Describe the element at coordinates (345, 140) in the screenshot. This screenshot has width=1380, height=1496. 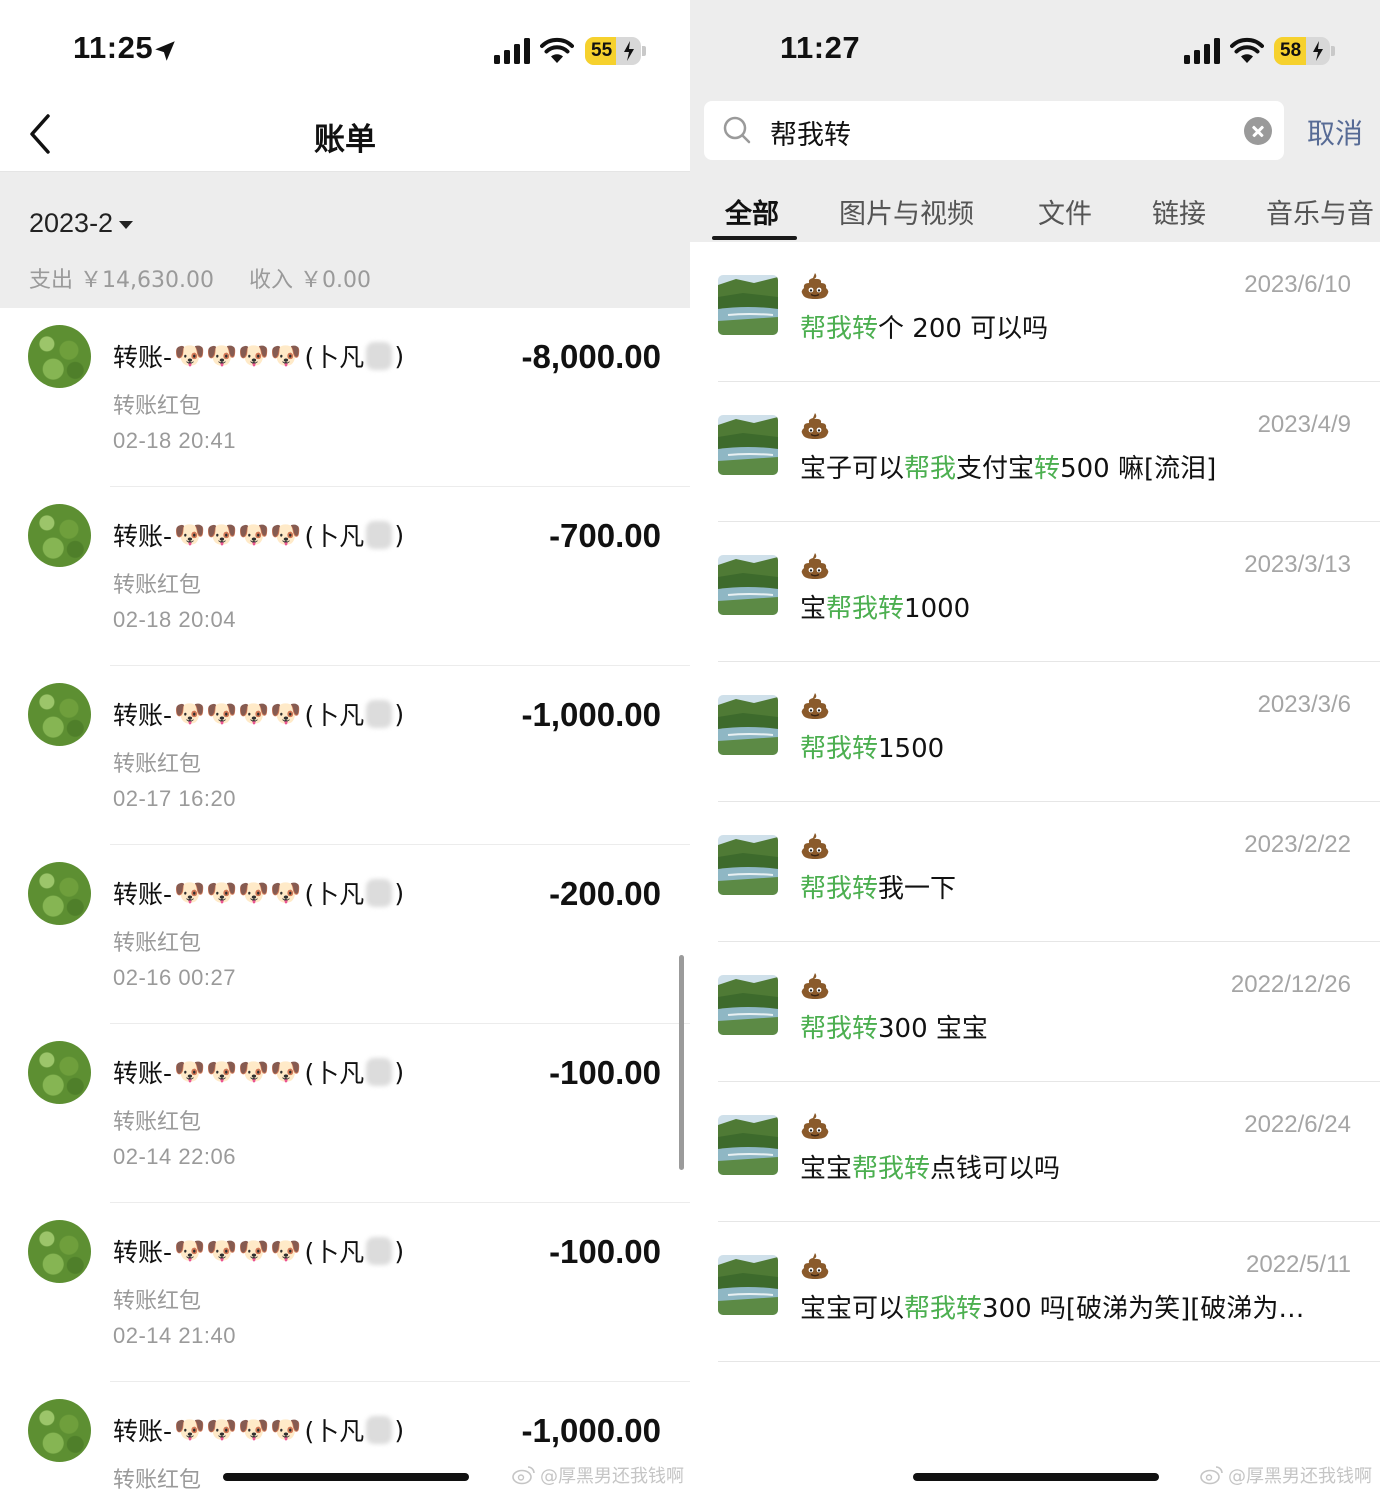
I see `page-title: 账单` at that location.